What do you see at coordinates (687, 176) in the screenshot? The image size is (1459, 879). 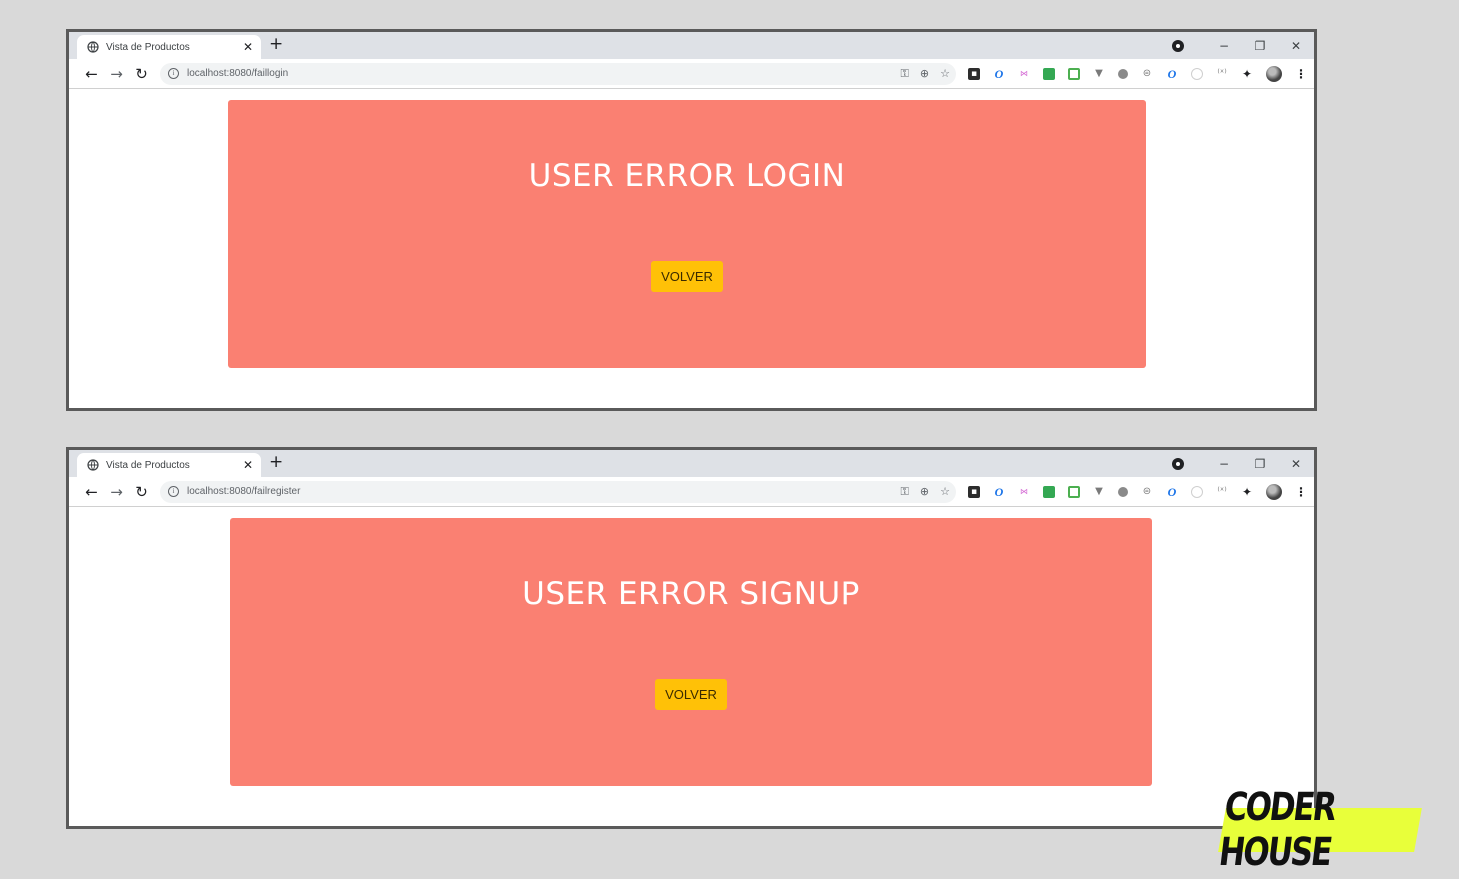 I see `error-heading: USER ERROR LOGIN` at bounding box center [687, 176].